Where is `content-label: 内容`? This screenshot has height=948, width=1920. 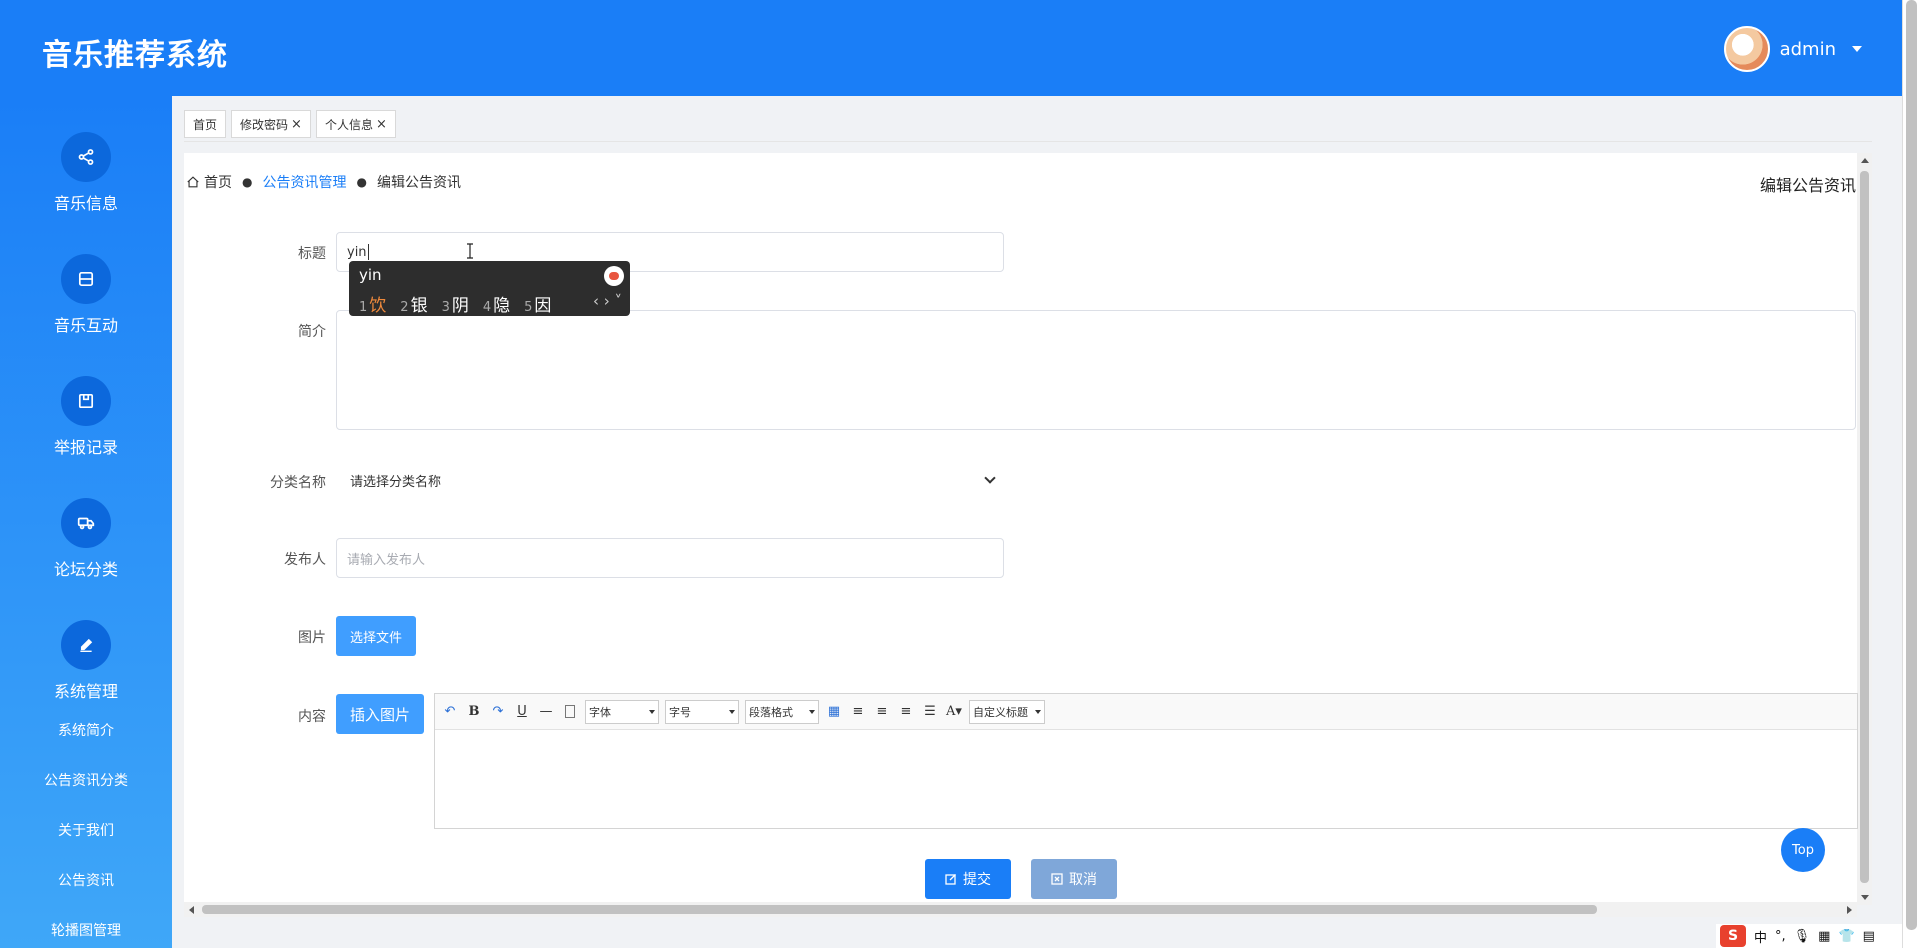 content-label: 内容 is located at coordinates (312, 717).